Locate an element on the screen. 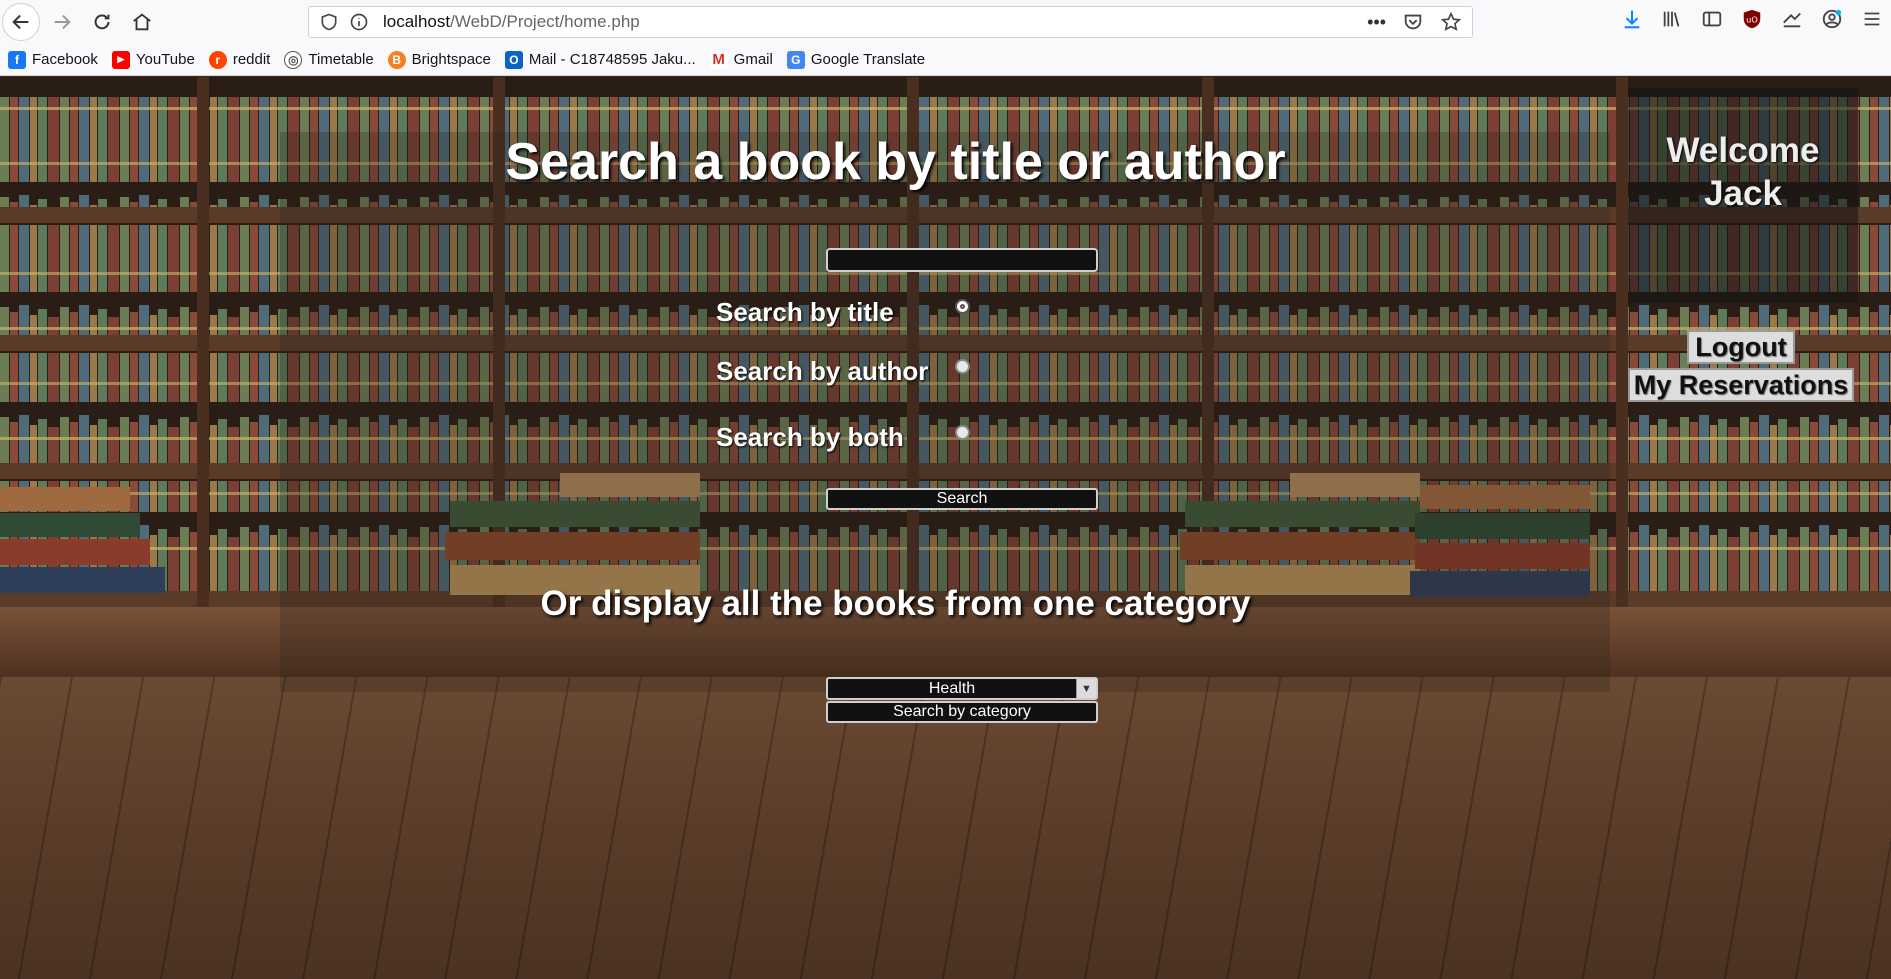  hamburger-menu-icon is located at coordinates (1872, 19).